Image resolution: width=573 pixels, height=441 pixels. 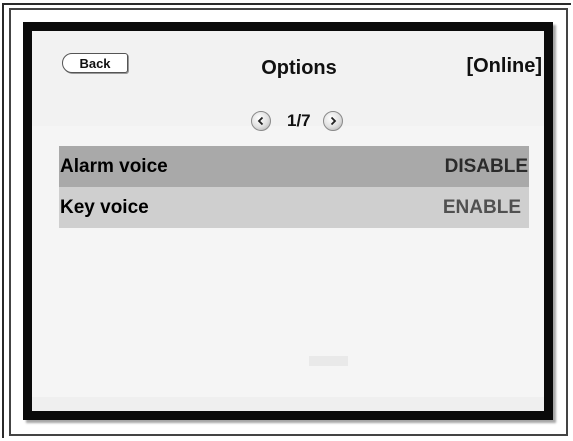 I want to click on chevron-left-icon, so click(x=260, y=121).